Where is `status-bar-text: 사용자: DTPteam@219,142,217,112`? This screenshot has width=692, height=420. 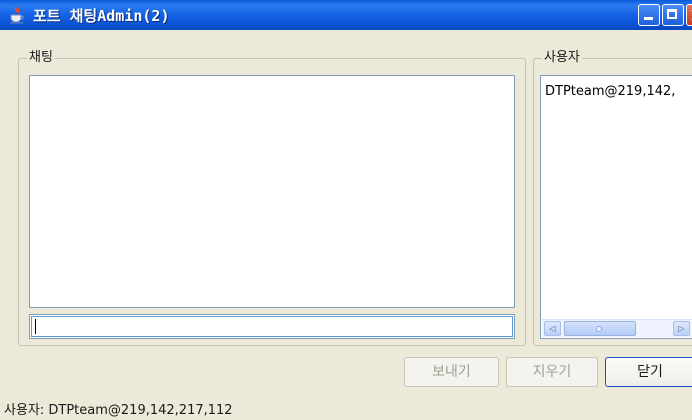
status-bar-text: 사용자: DTPteam@219,142,217,112 is located at coordinates (118, 410).